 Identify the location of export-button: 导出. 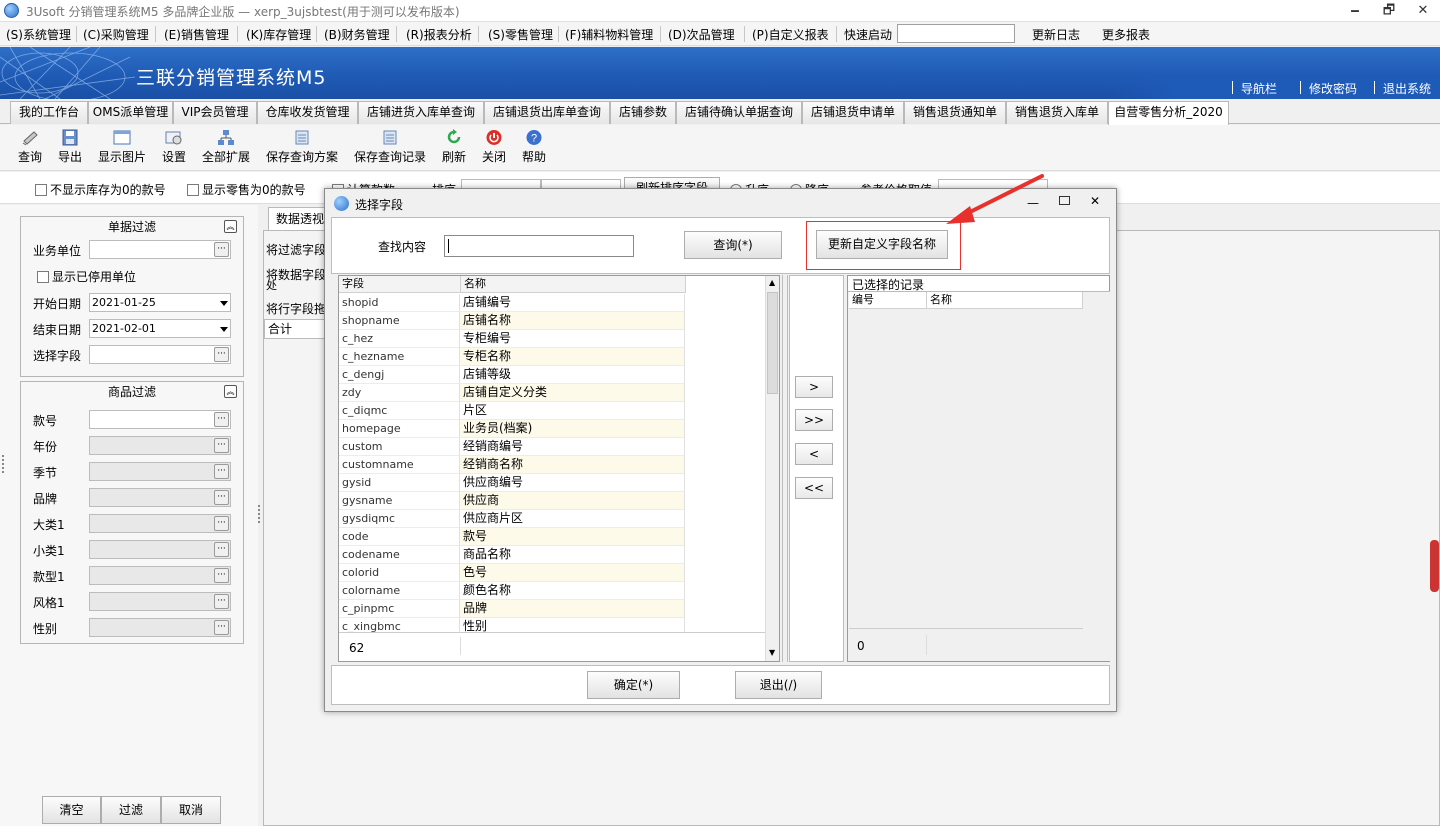
(70, 147).